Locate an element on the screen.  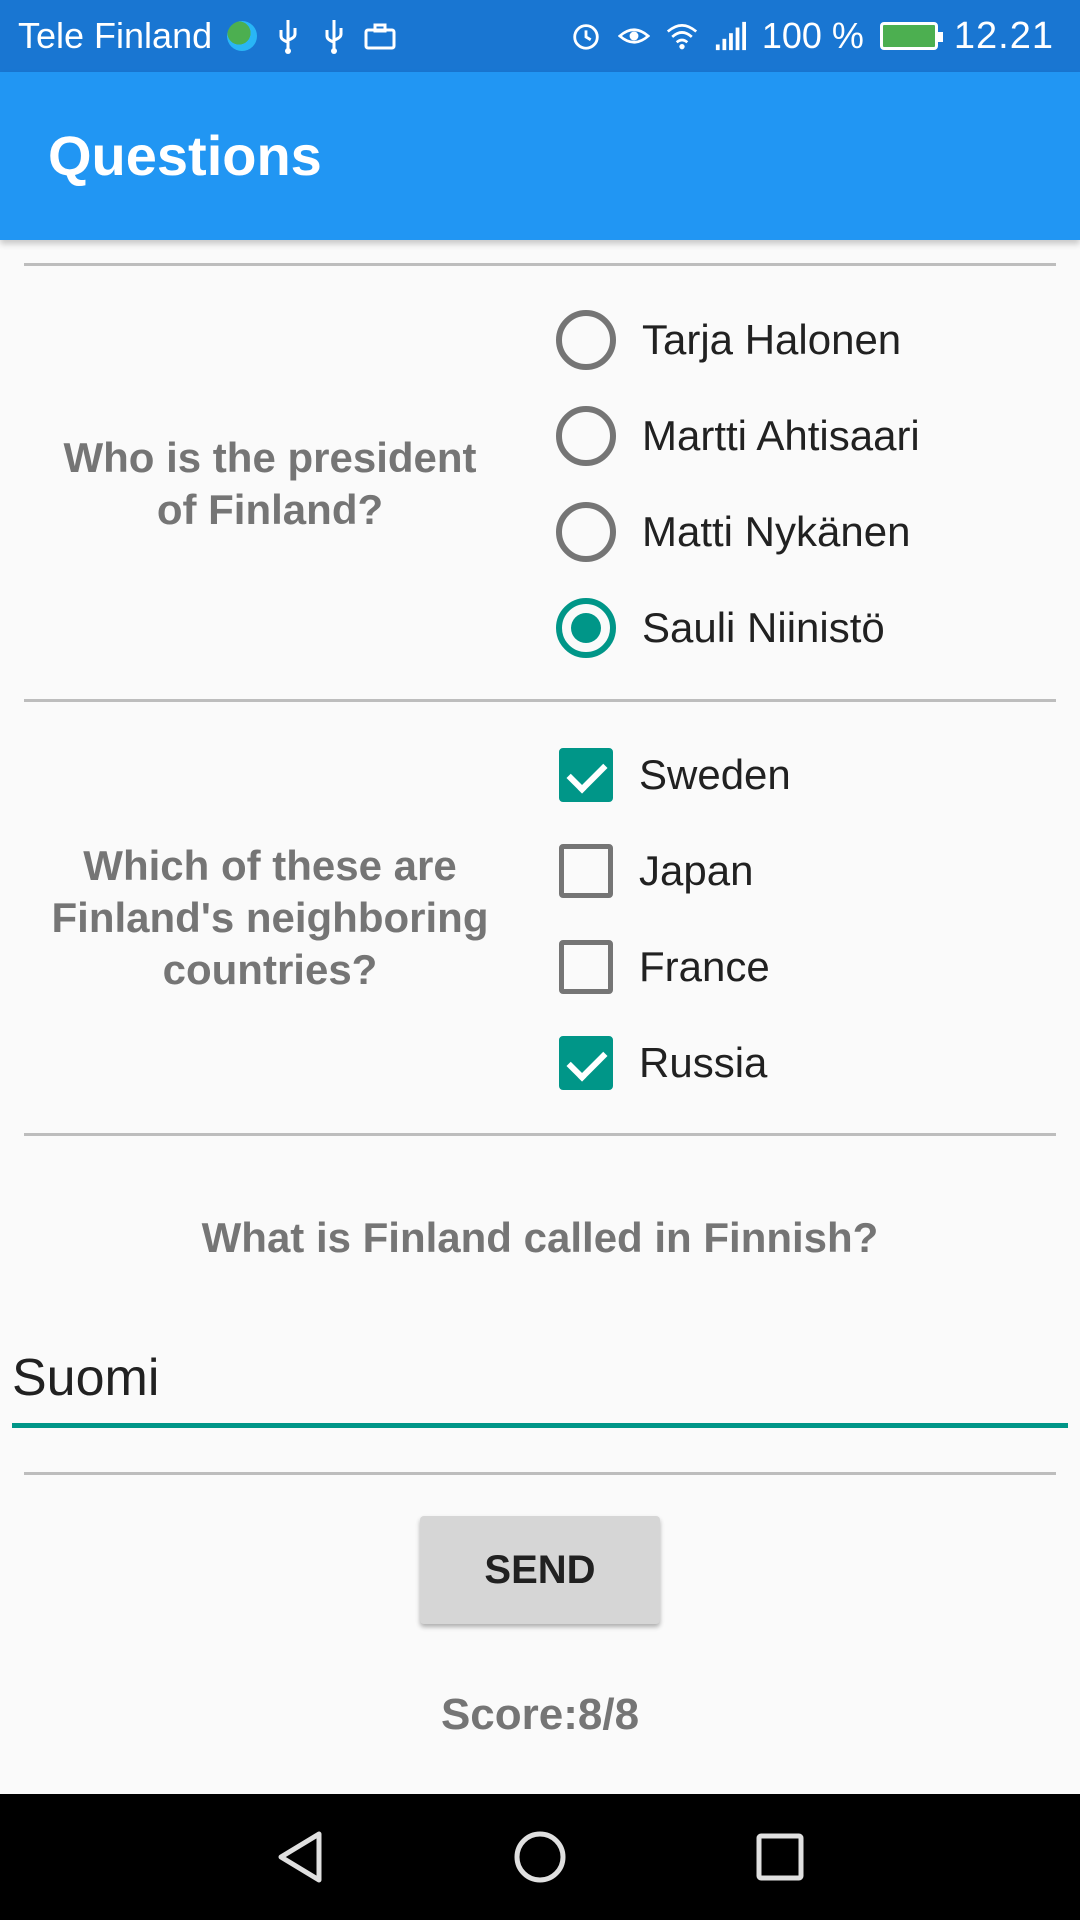
option-label: Sauli Niinistö is located at coordinates (763, 627).